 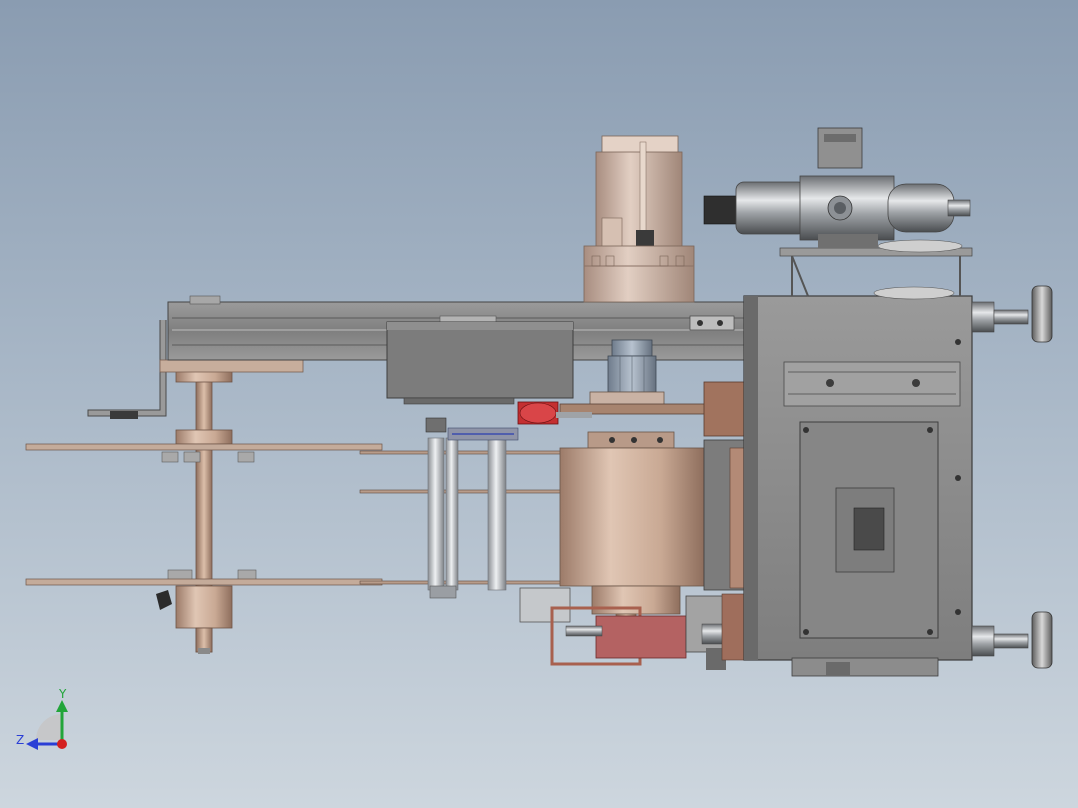 I want to click on x-axis-dot, so click(x=62, y=744).